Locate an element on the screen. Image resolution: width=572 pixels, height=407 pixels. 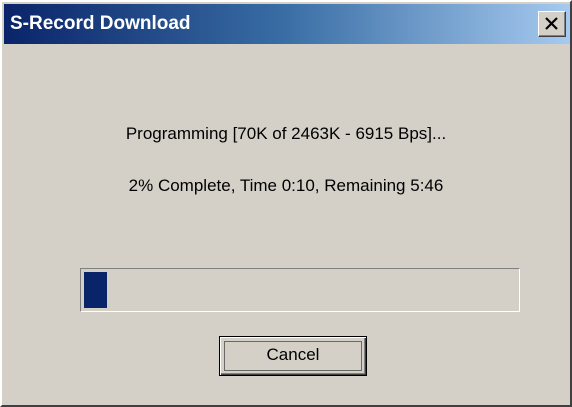
cancel-button: Cancel is located at coordinates (293, 356).